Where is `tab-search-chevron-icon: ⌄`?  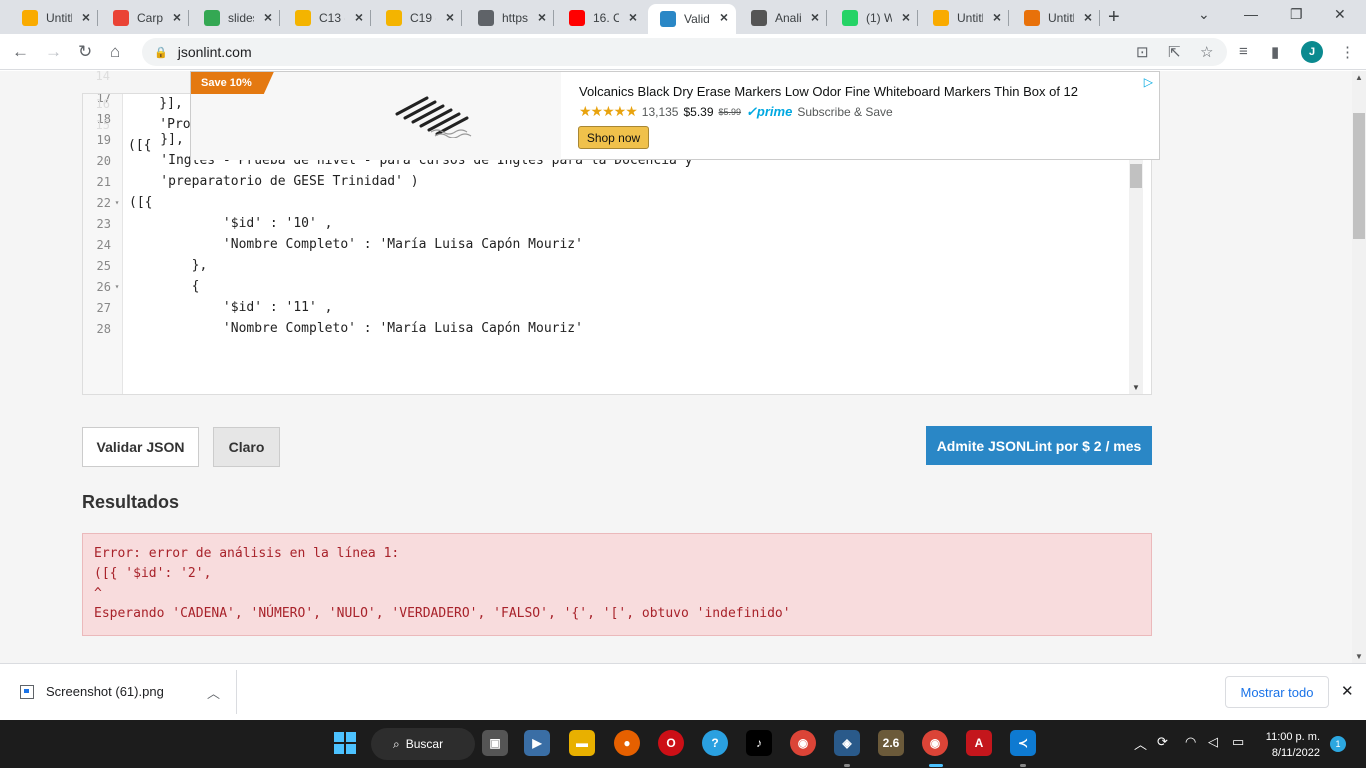 tab-search-chevron-icon: ⌄ is located at coordinates (1204, 14).